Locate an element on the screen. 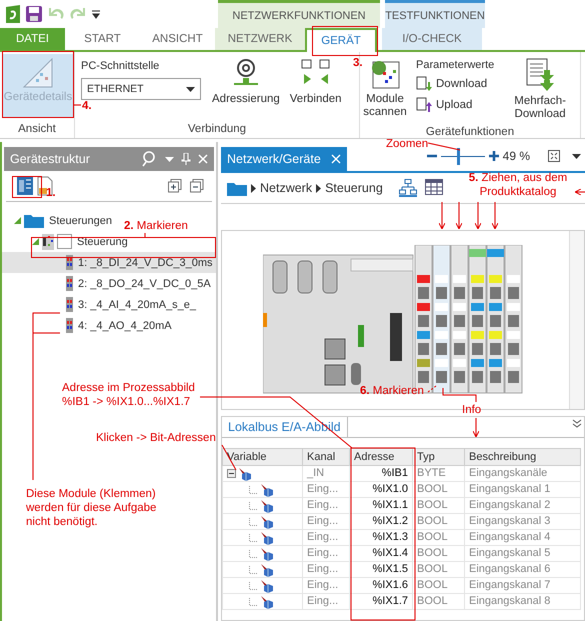 This screenshot has width=585, height=621. table-row: Eing... %IX1.5 BOOL Eingangskanal 6 is located at coordinates (401, 570).